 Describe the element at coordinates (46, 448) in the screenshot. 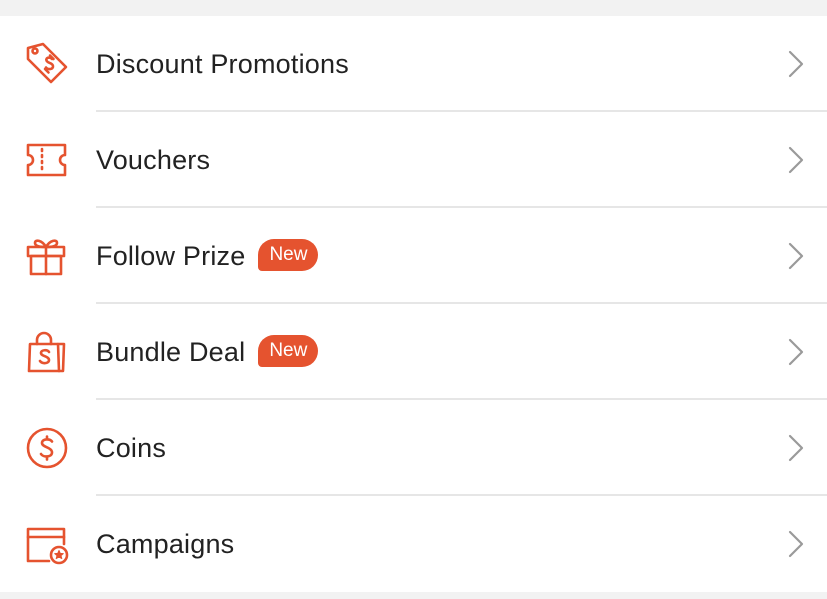

I see `coin-icon` at that location.